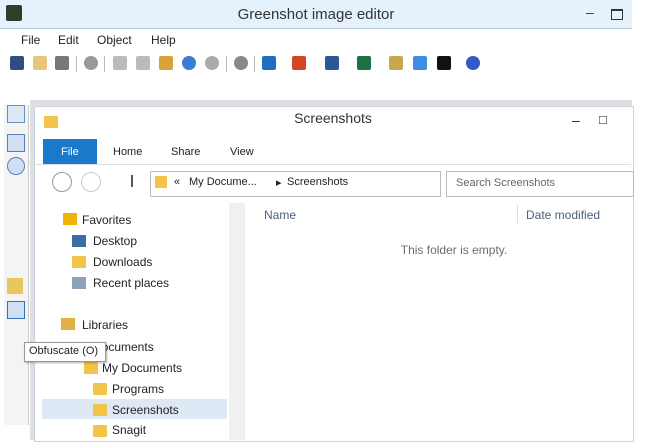 Image resolution: width=645 pixels, height=446 pixels. What do you see at coordinates (396, 63) in the screenshot?
I see `paint-icon` at bounding box center [396, 63].